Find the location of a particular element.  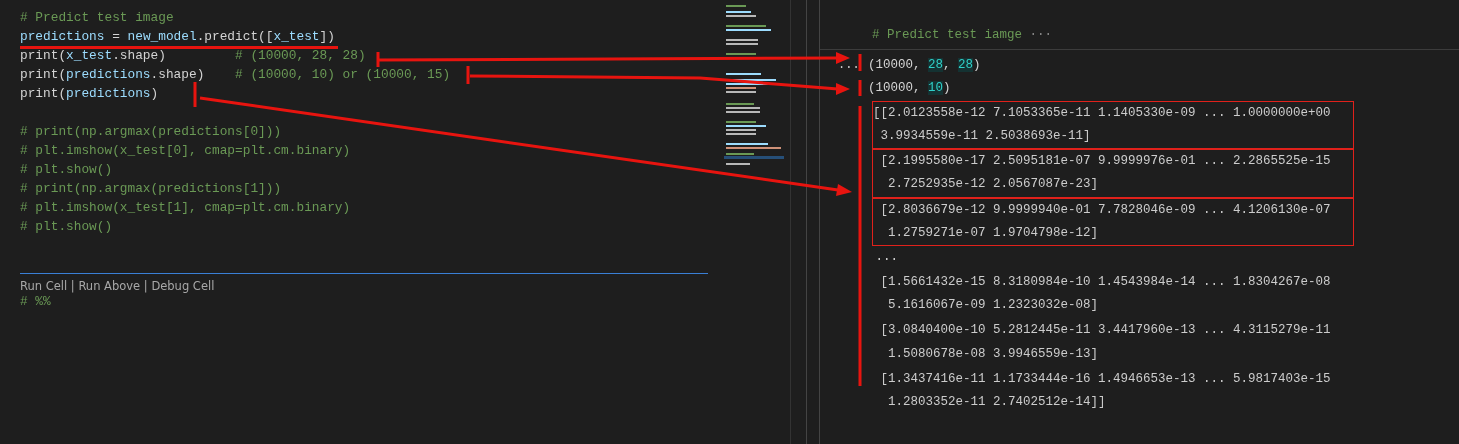

codelens-link: Debug Cell is located at coordinates (183, 286).